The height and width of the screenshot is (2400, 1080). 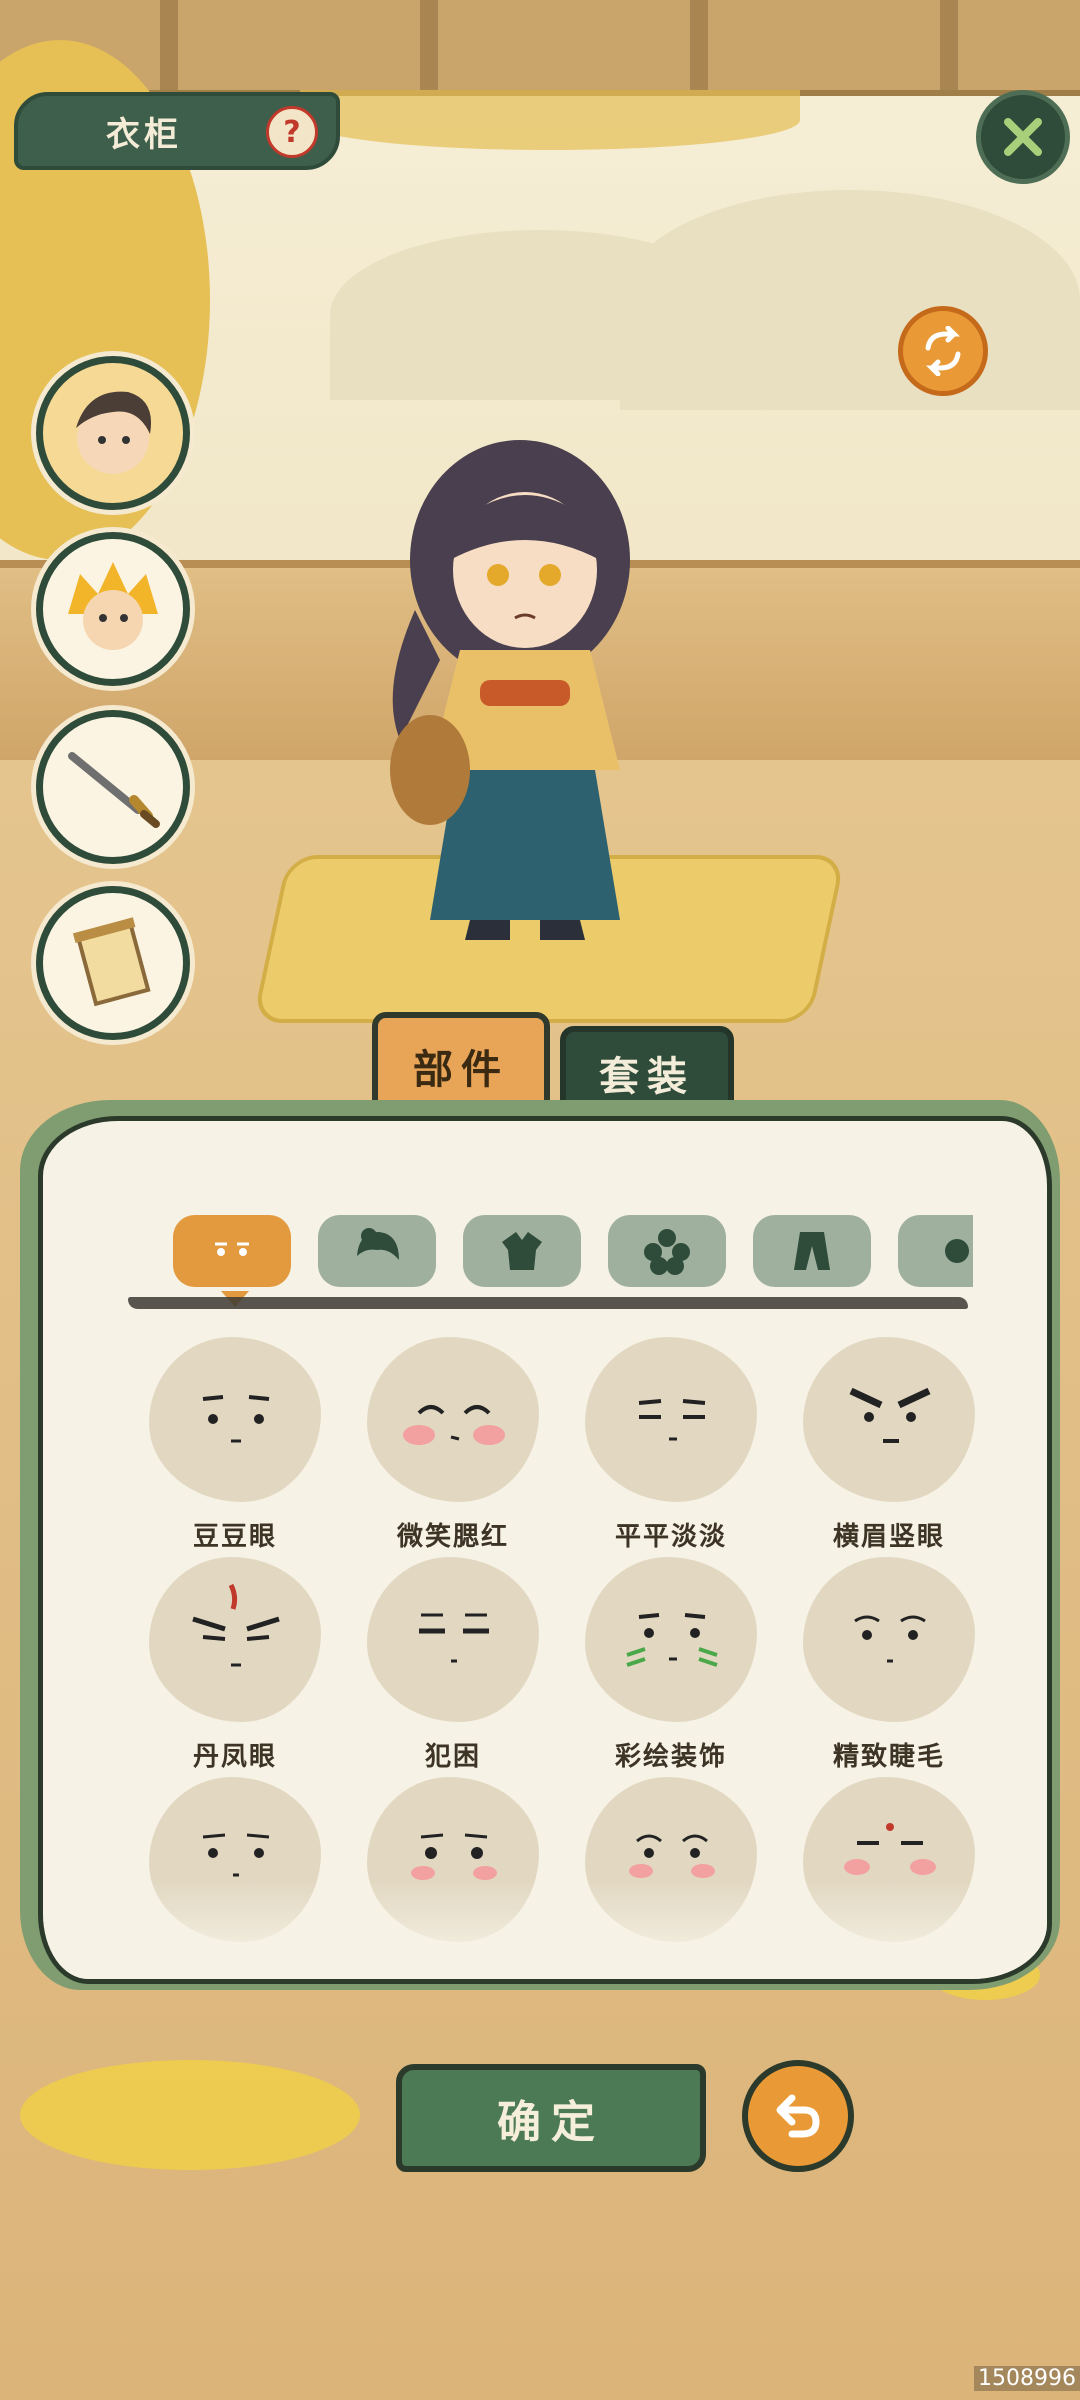 What do you see at coordinates (670, 1537) in the screenshot?
I see `item-label: 平平淡淡` at bounding box center [670, 1537].